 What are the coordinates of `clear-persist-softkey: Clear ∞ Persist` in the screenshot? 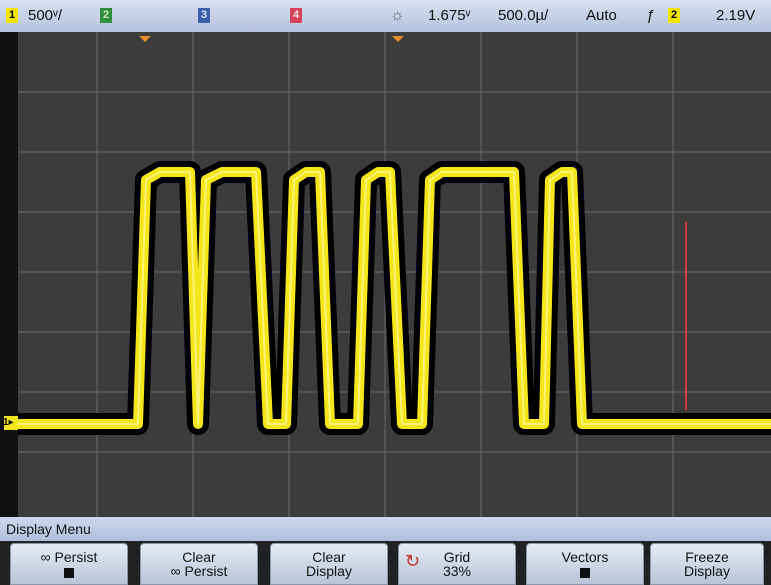 It's located at (199, 564).